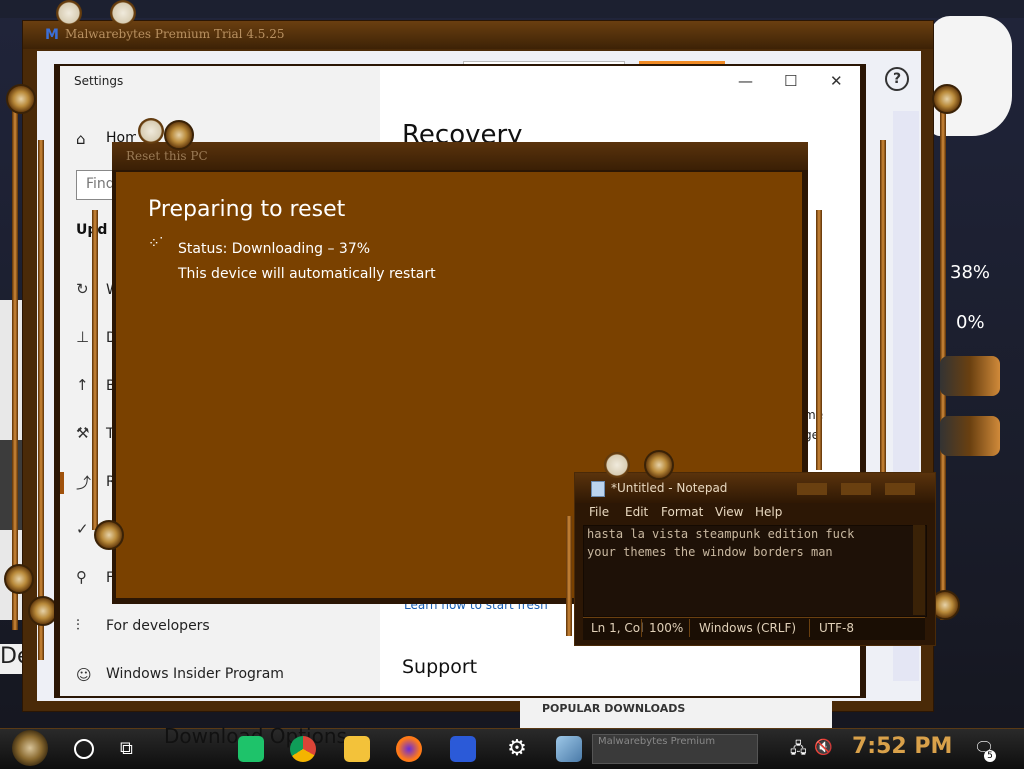  Describe the element at coordinates (897, 79) in the screenshot. I see `help-icon: ?` at that location.